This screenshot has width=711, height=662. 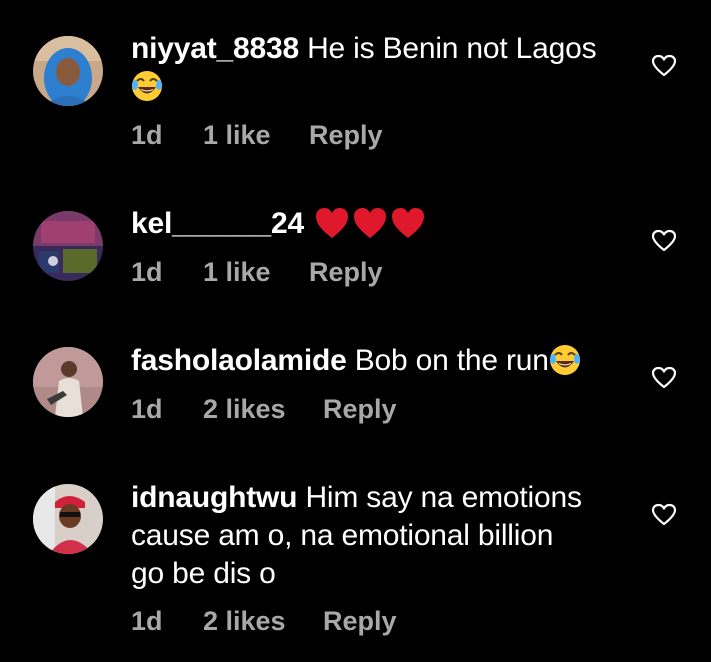 I want to click on comment-body-line: cause am o, na emotional billion, so click(x=342, y=535).